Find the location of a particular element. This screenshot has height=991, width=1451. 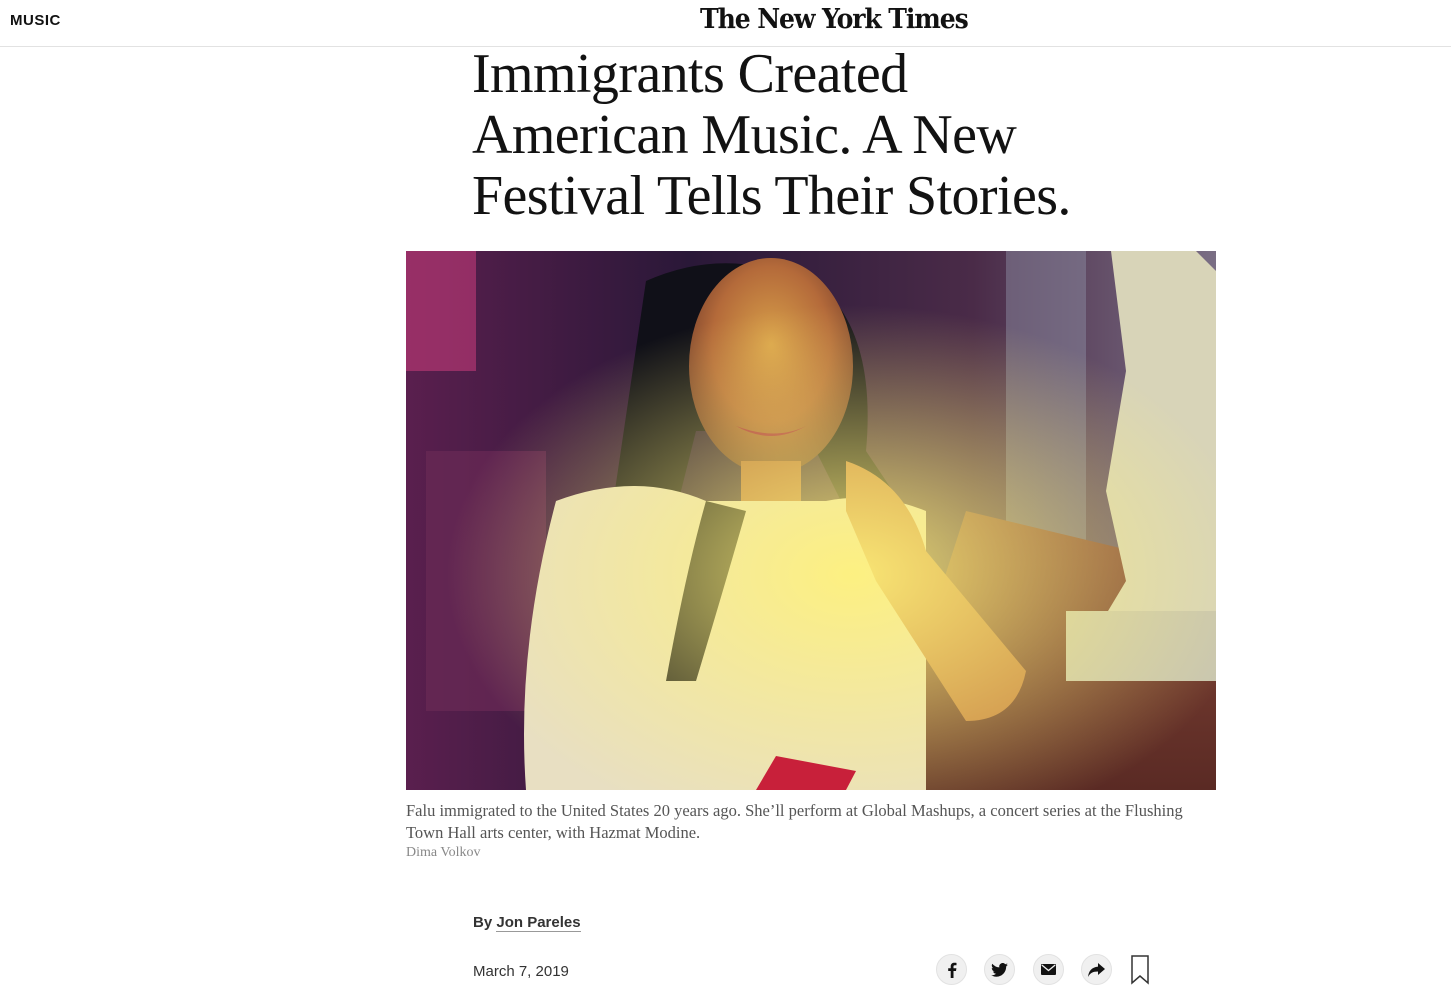

email-share-button is located at coordinates (1048, 969).